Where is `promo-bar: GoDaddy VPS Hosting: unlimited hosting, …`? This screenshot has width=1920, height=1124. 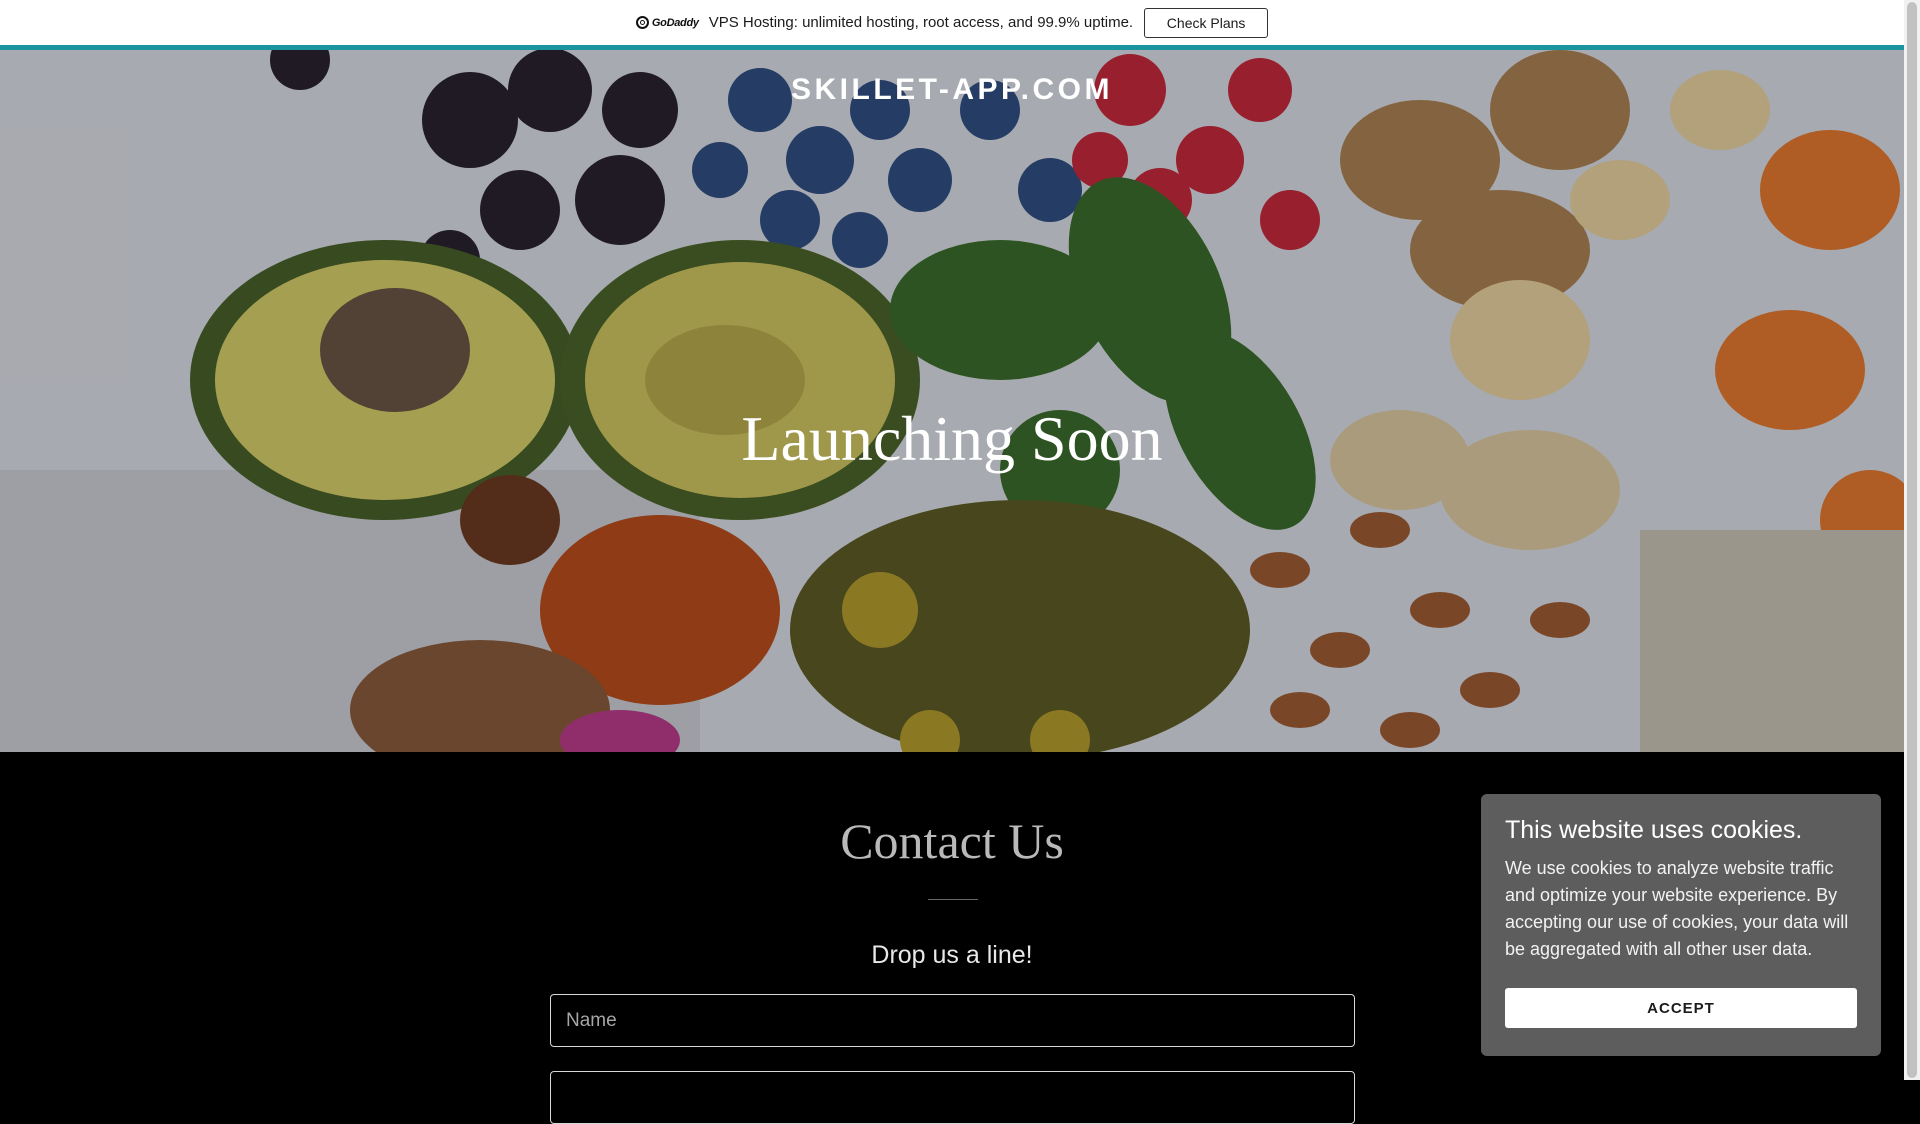
promo-bar: GoDaddy VPS Hosting: unlimited hosting, … is located at coordinates (952, 22).